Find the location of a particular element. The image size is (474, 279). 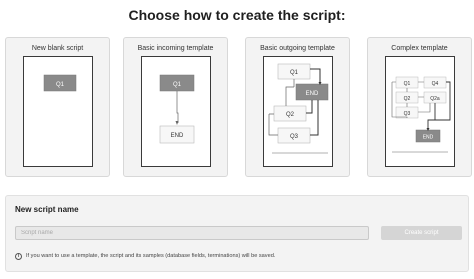

template-card-complex: Complex template Q1 Q4 Q2 Q2a Q3 END is located at coordinates (419, 107).